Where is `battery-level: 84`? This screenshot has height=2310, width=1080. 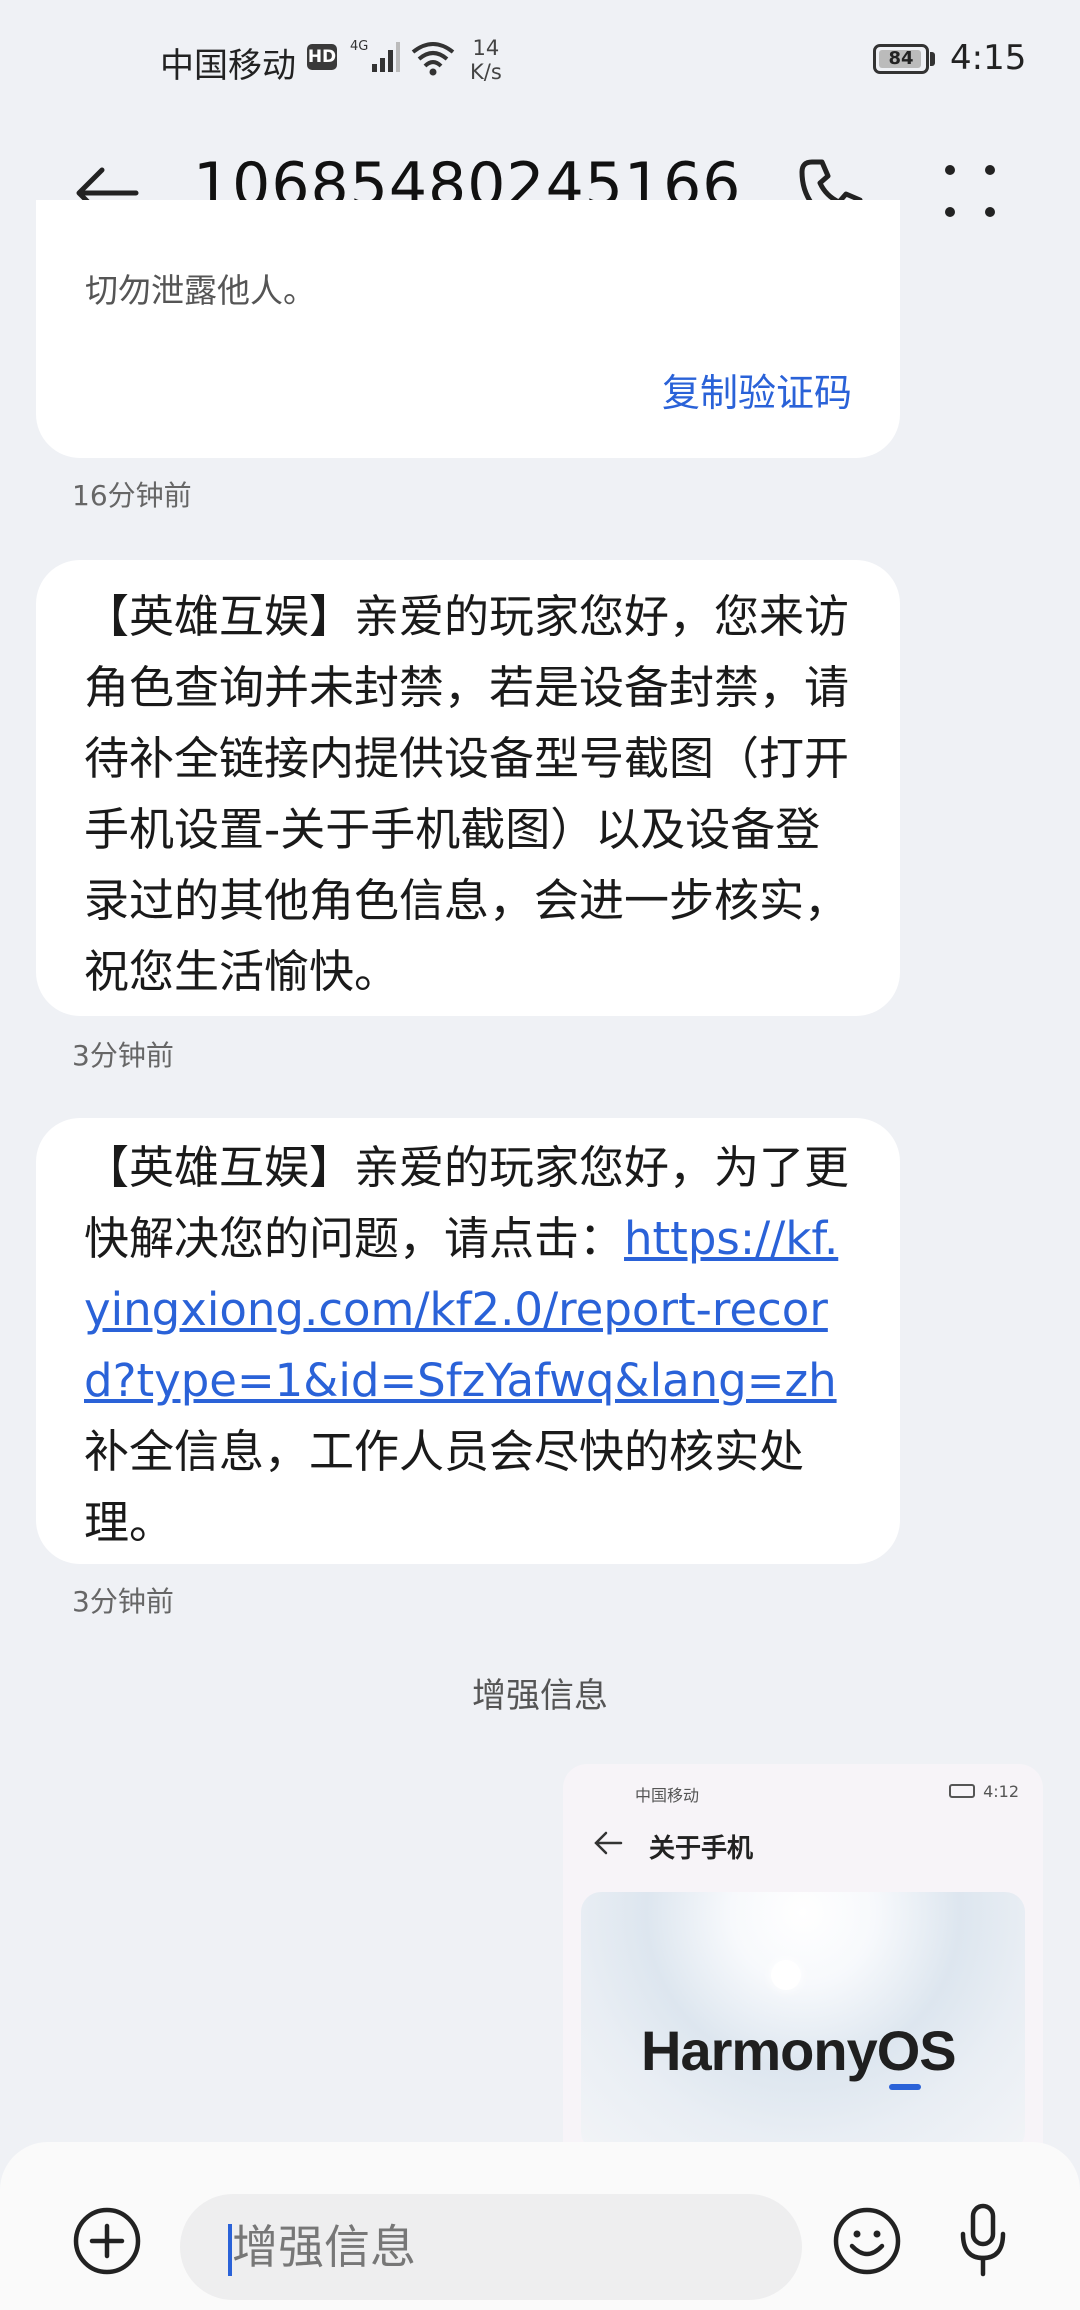
battery-level: 84 is located at coordinates (901, 58).